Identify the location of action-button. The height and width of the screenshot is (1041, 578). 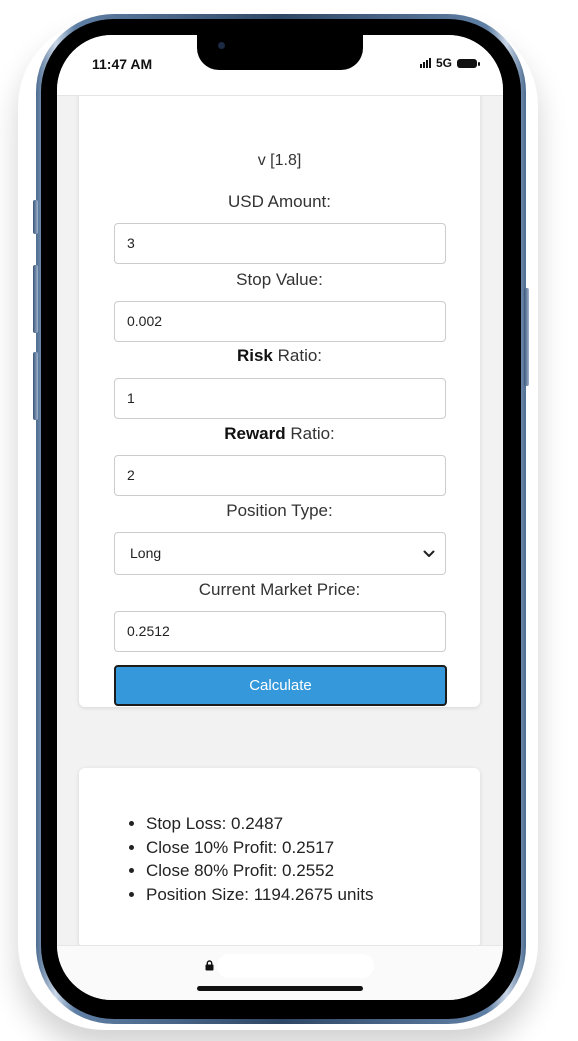
(35, 217).